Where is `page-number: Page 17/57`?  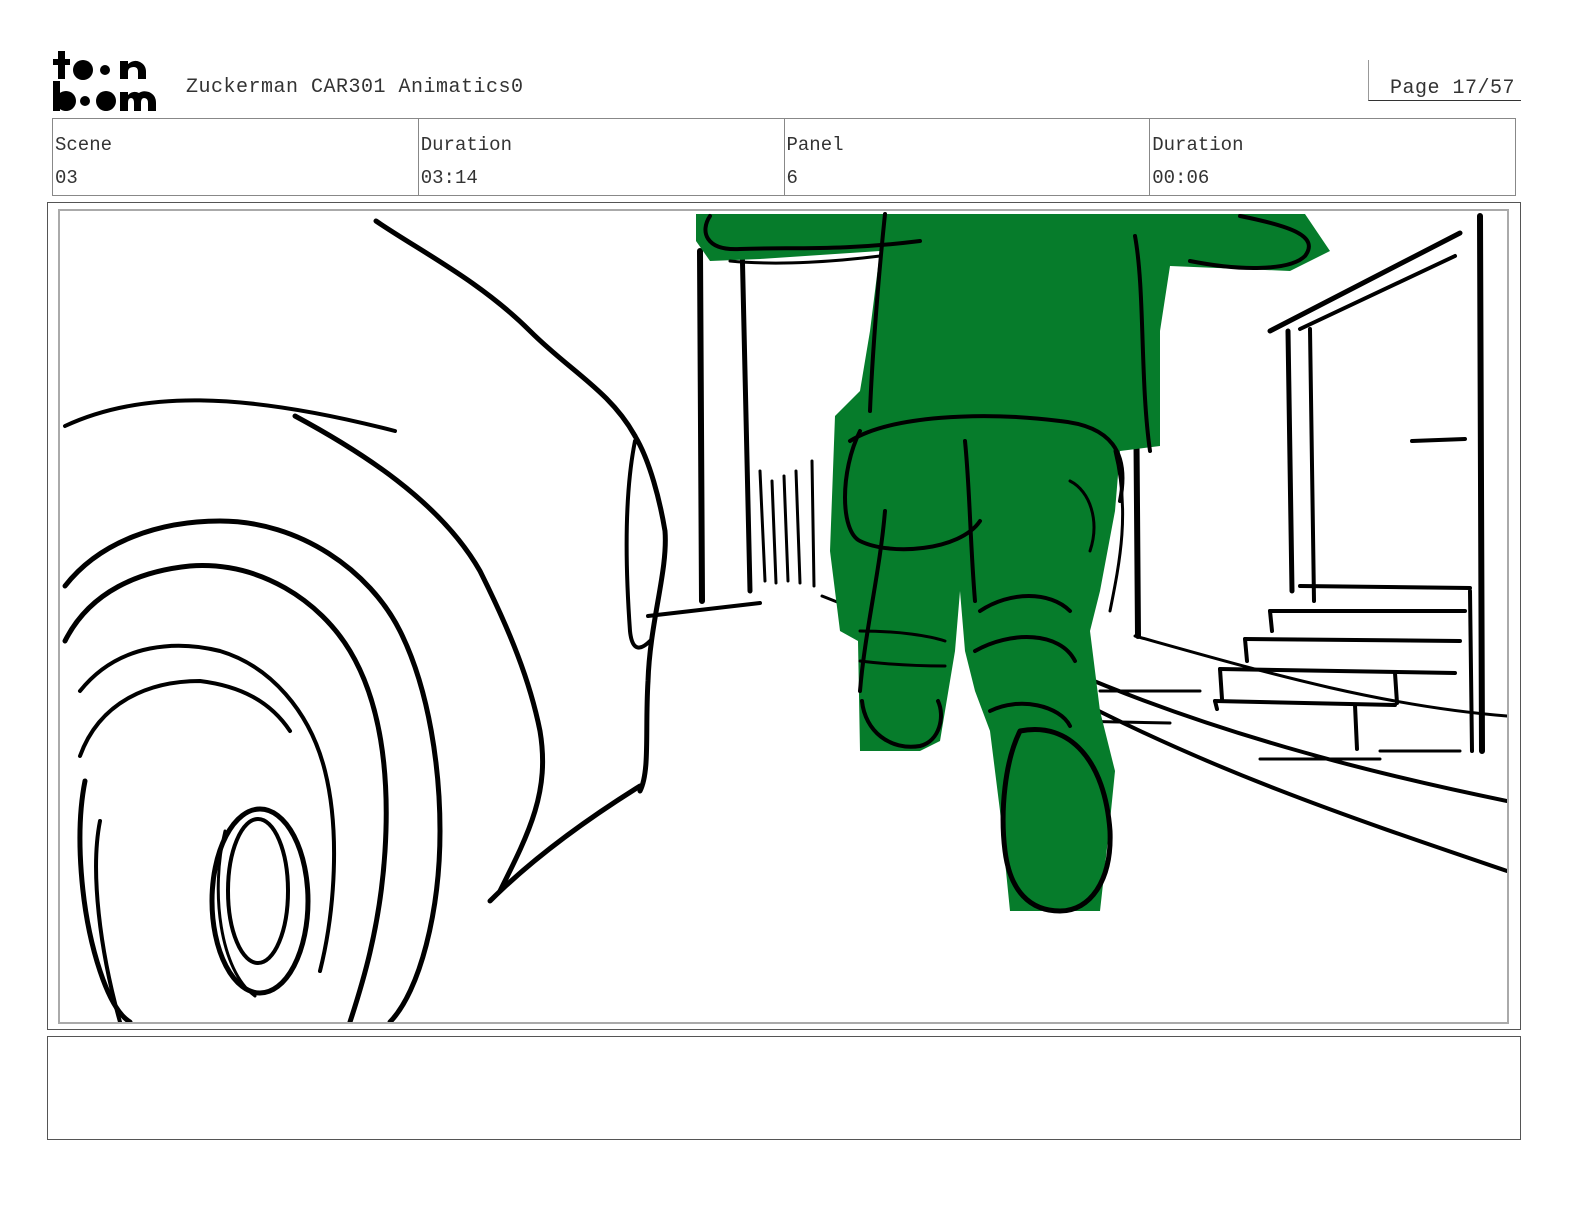
page-number: Page 17/57 is located at coordinates (1452, 88).